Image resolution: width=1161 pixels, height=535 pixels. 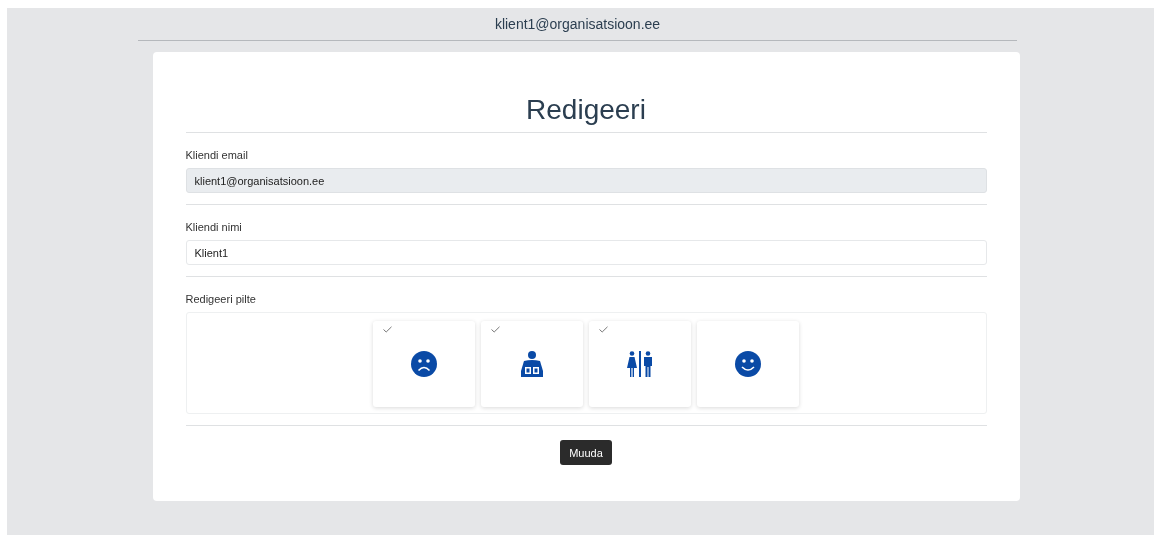 What do you see at coordinates (214, 227) in the screenshot?
I see `field-label: Kliendi nimi` at bounding box center [214, 227].